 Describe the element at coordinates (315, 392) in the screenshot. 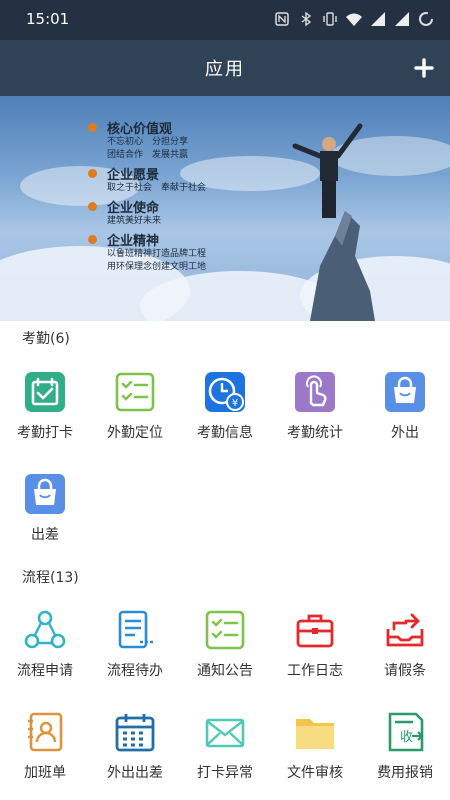

I see `hand-tap-icon` at that location.